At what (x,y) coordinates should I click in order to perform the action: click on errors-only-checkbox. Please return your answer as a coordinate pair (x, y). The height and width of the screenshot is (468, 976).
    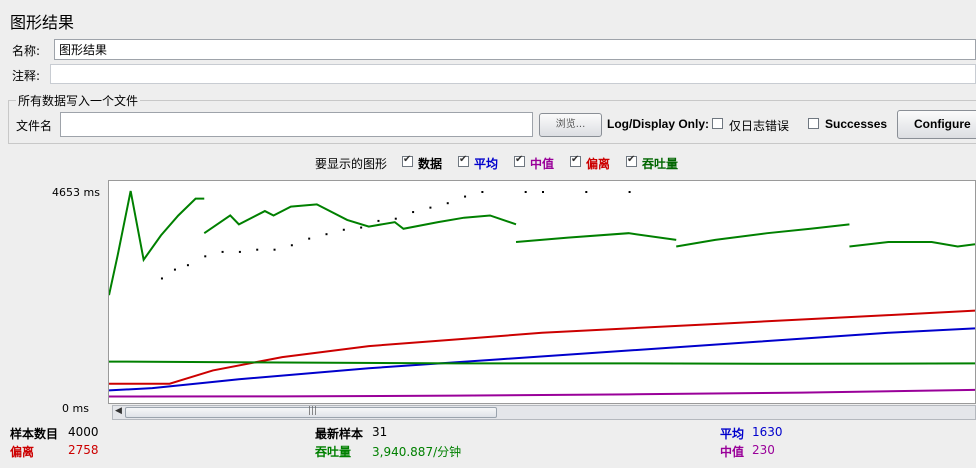
    Looking at the image, I should click on (717, 125).